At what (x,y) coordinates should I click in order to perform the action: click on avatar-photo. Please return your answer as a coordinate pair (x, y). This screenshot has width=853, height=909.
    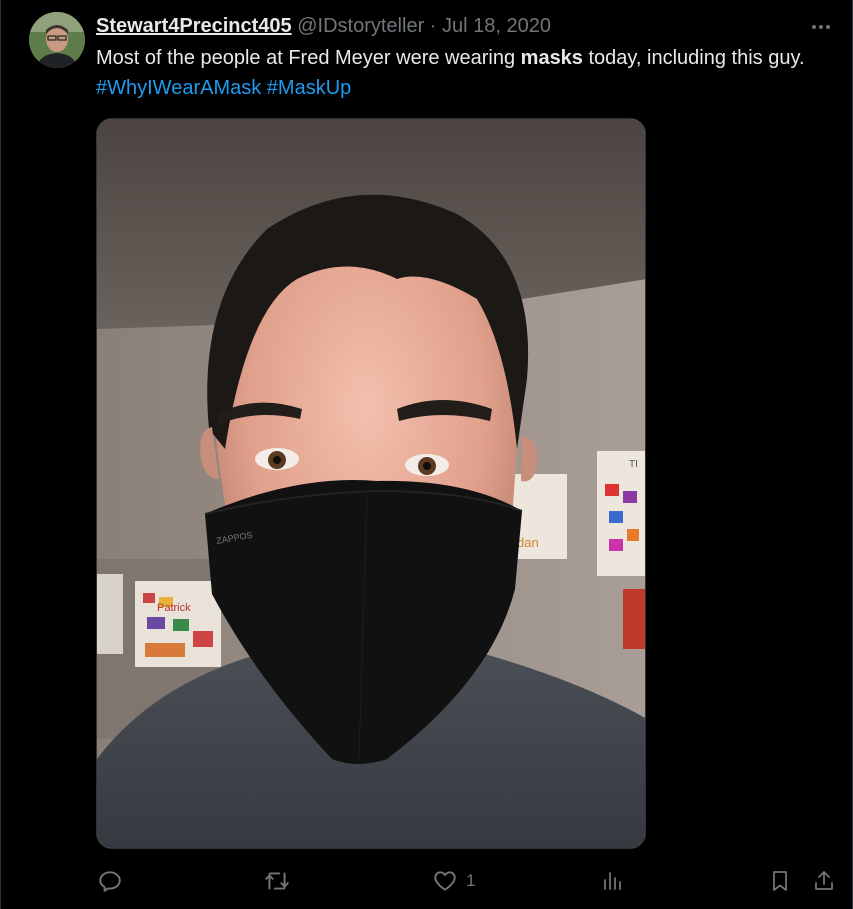
    Looking at the image, I should click on (57, 40).